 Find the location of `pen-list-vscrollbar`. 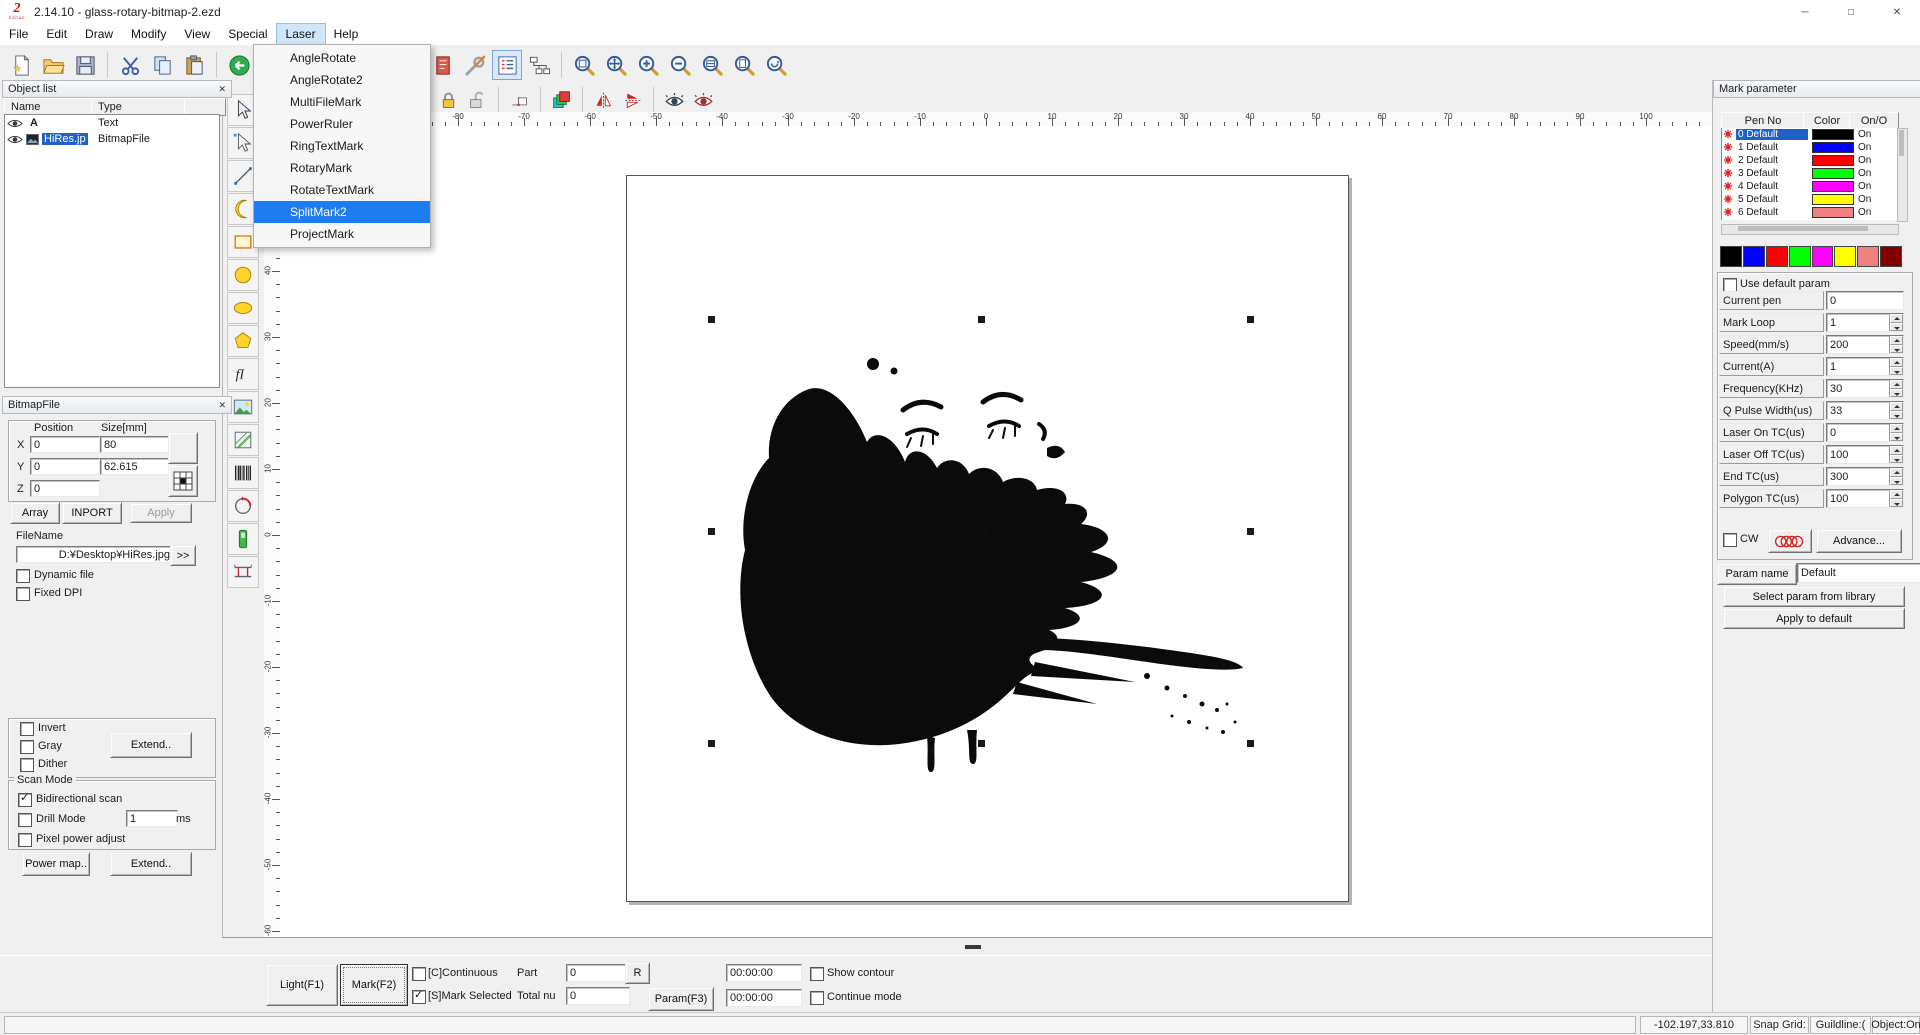

pen-list-vscrollbar is located at coordinates (1902, 175).